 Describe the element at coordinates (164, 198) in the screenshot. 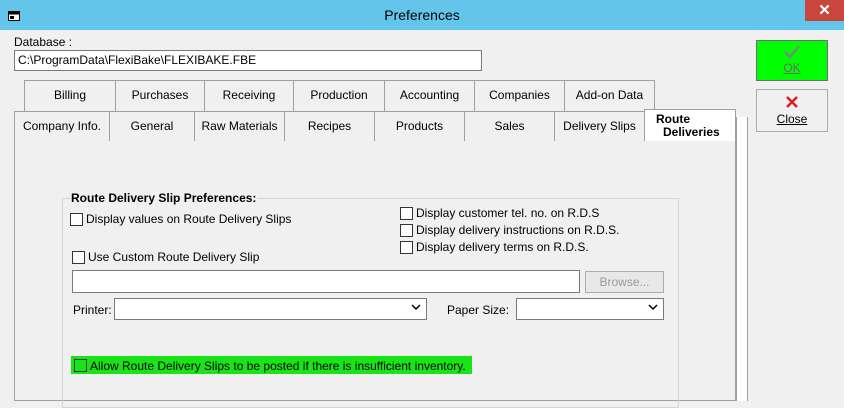

I see `group-title: Route Delivery Slip Preferences:` at that location.